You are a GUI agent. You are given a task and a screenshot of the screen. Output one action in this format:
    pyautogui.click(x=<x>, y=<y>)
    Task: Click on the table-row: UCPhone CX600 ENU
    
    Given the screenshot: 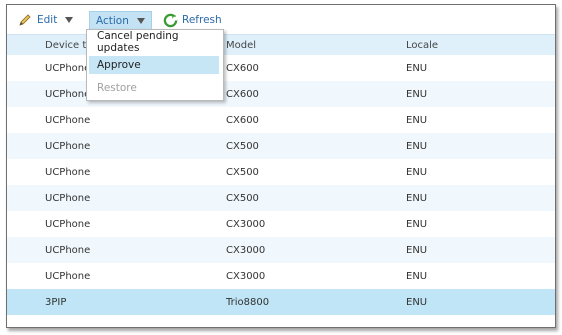 What is the action you would take?
    pyautogui.click(x=281, y=120)
    